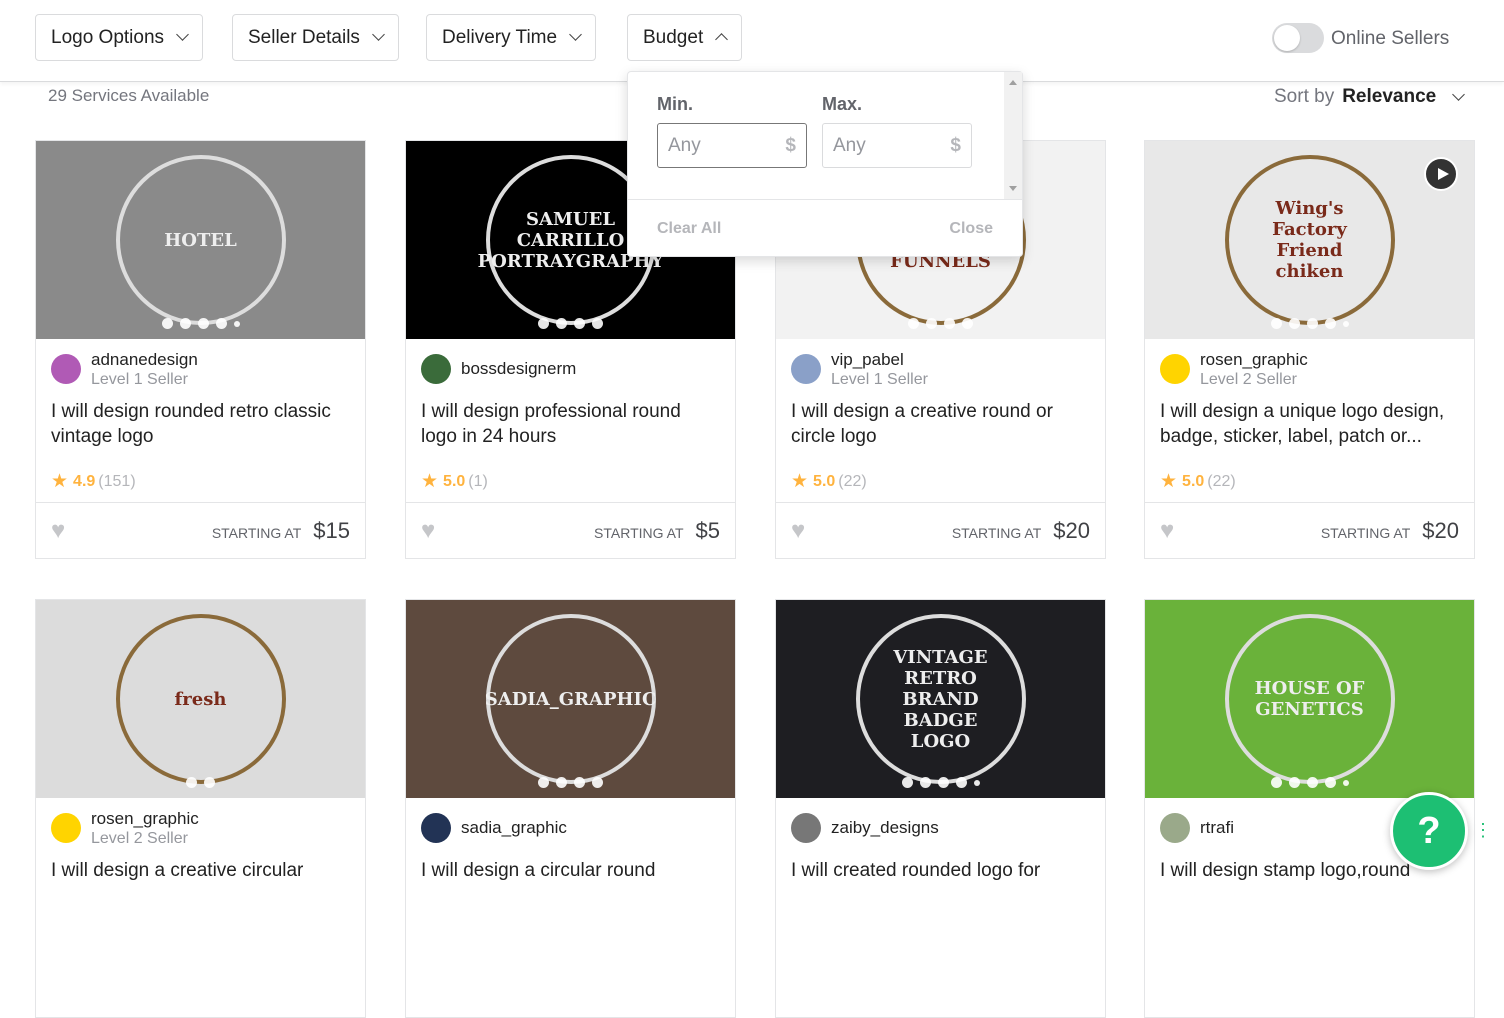 This screenshot has height=1018, width=1504. Describe the element at coordinates (570, 889) in the screenshot. I see `gig-title: I will design a circular round` at that location.